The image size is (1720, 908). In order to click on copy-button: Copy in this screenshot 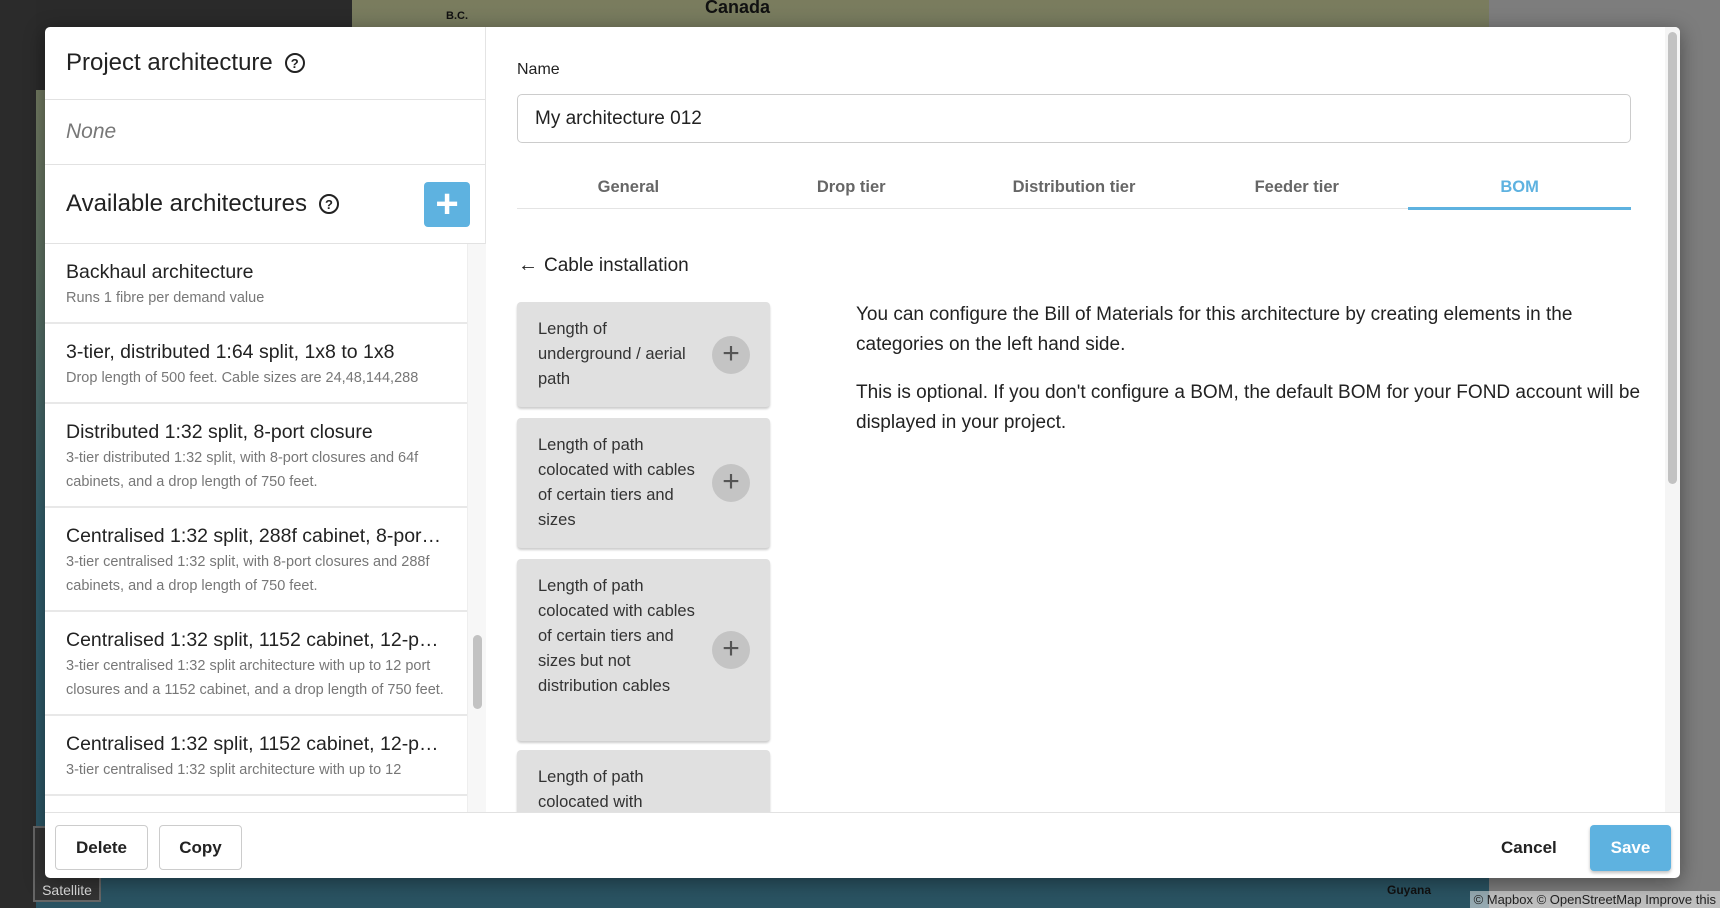, I will do `click(200, 847)`.